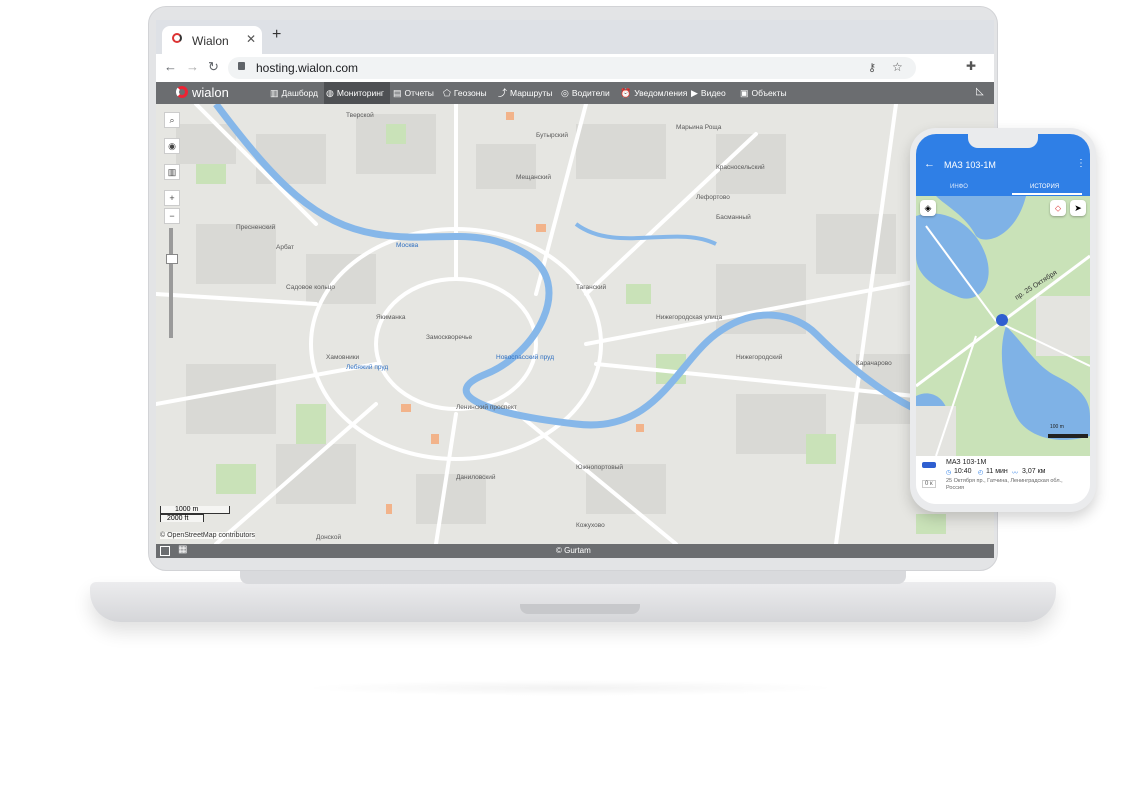 This screenshot has height=800, width=1144. What do you see at coordinates (276, 35) in the screenshot?
I see `new-tab-button: +` at bounding box center [276, 35].